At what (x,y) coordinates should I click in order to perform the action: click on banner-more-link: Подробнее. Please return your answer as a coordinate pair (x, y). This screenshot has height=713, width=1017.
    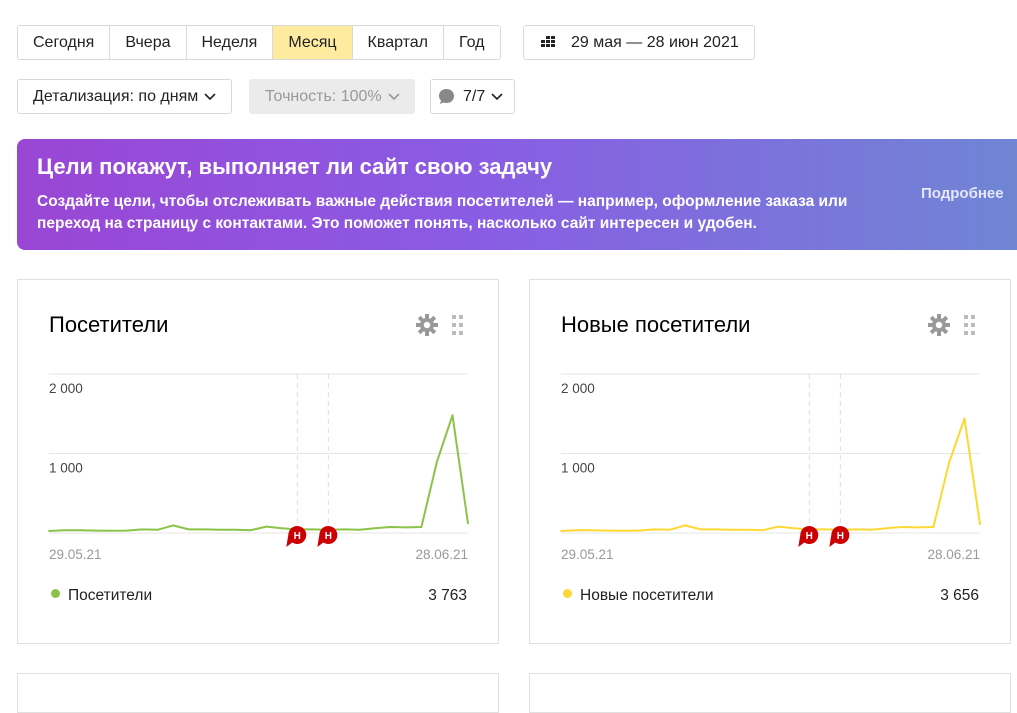
    Looking at the image, I should click on (962, 193).